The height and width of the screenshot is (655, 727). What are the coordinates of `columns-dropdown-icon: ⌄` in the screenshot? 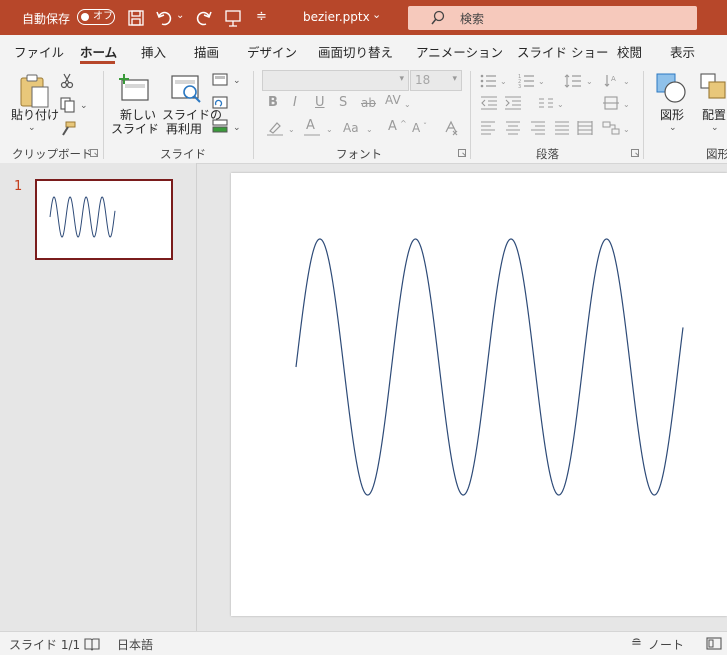 It's located at (560, 105).